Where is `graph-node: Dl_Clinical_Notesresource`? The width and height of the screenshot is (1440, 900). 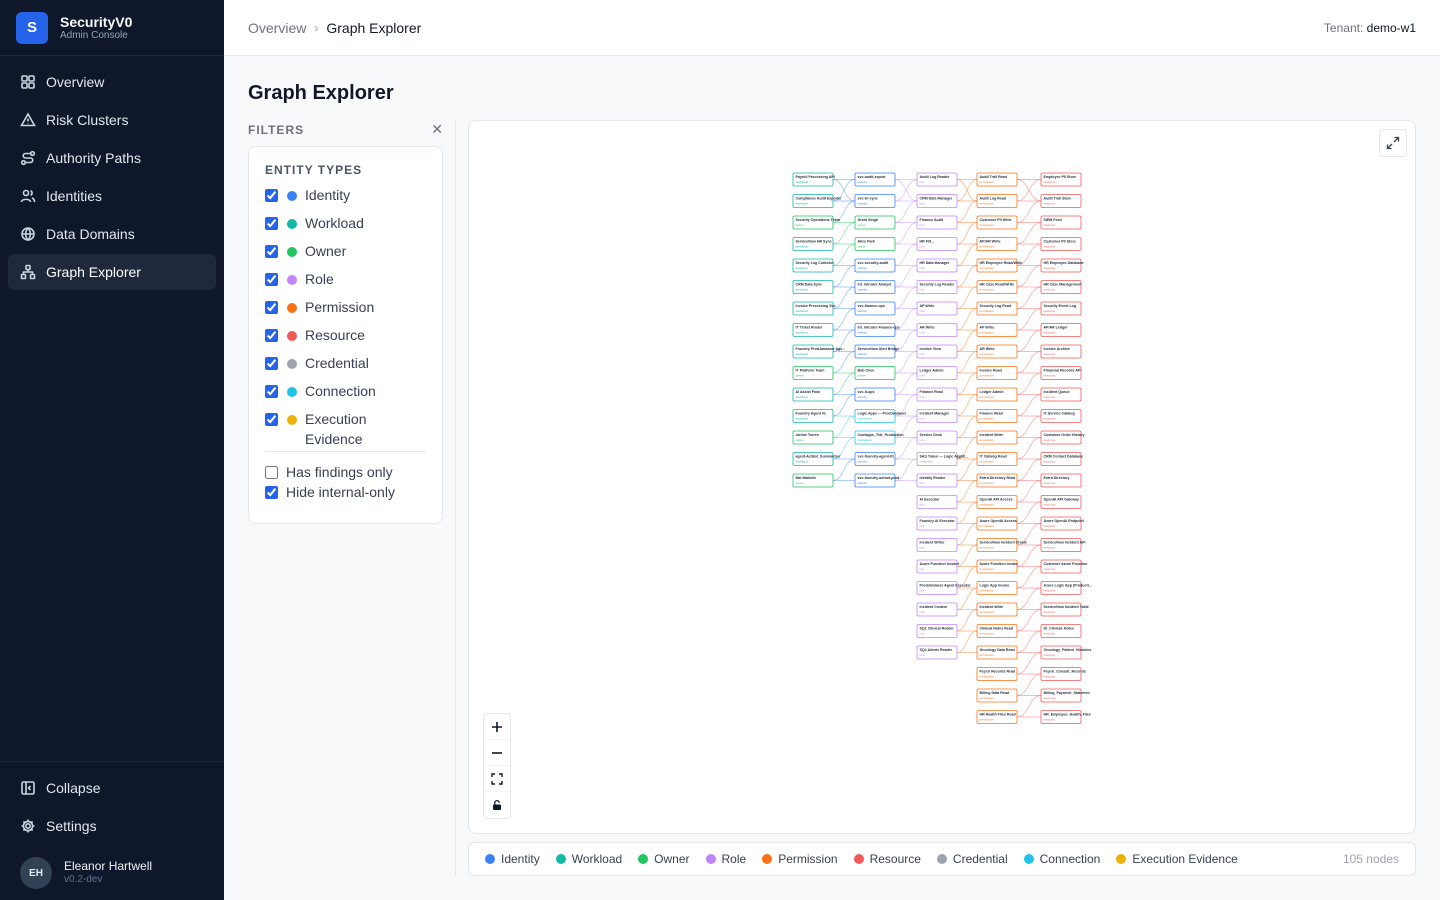 graph-node: Dl_Clinical_Notesresource is located at coordinates (1061, 631).